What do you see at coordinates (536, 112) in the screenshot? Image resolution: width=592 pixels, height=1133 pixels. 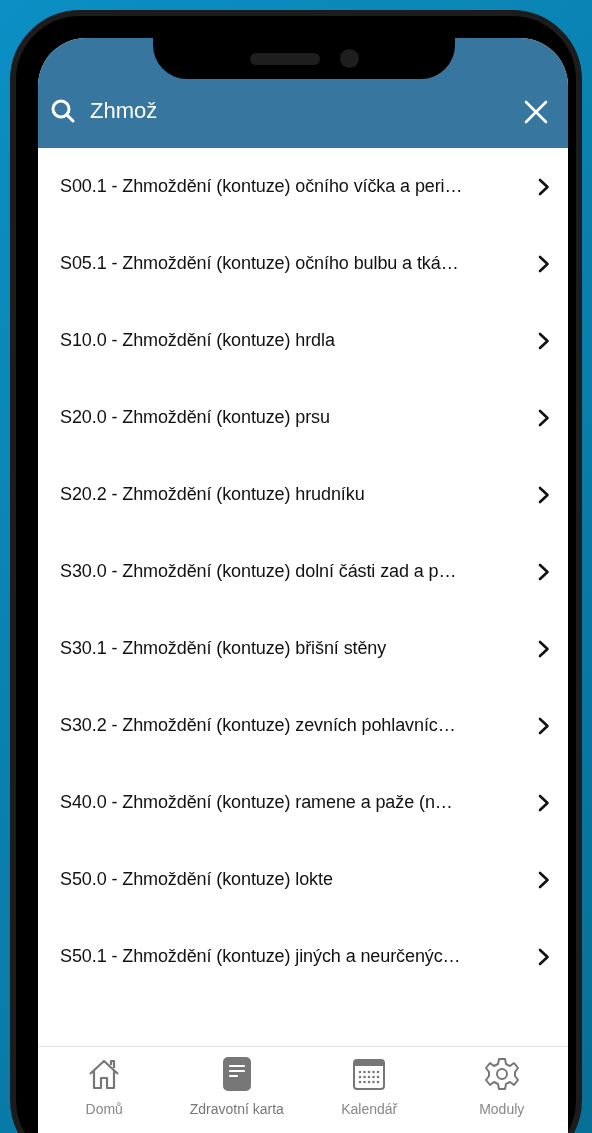 I see `close-button` at bounding box center [536, 112].